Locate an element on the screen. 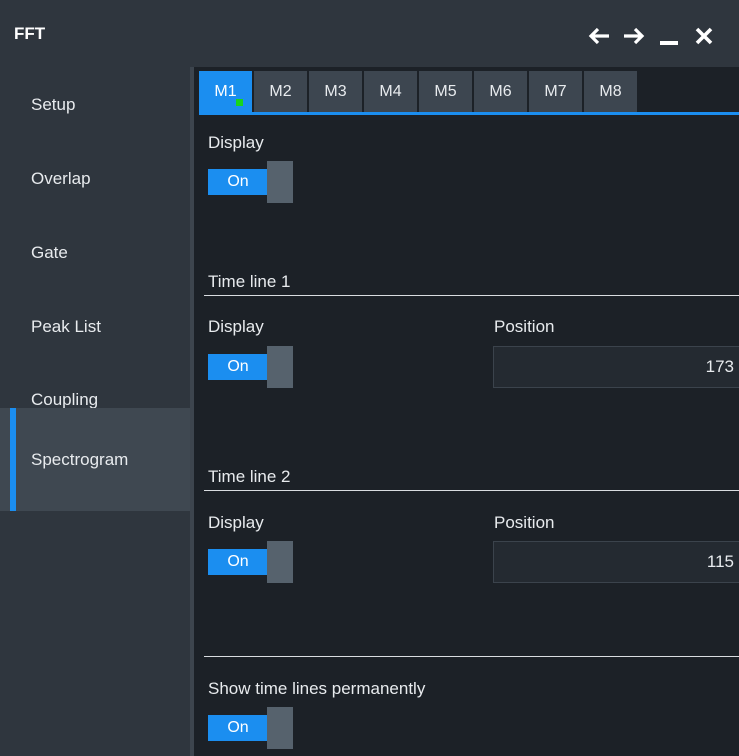 This screenshot has width=739, height=756. sidebar-item-label: Peak List is located at coordinates (66, 326).